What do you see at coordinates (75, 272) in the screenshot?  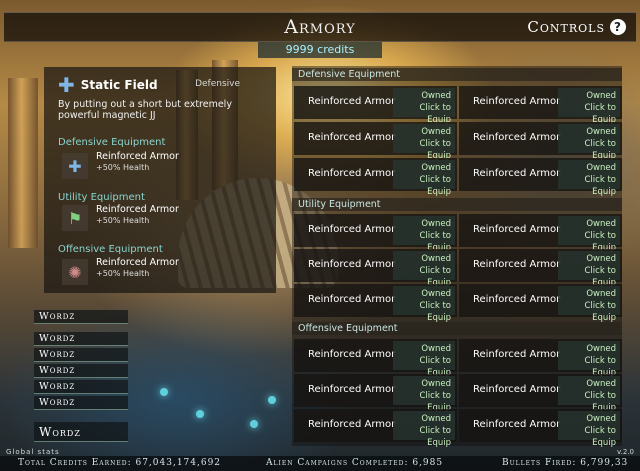 I see `offensive-icon: ✺` at bounding box center [75, 272].